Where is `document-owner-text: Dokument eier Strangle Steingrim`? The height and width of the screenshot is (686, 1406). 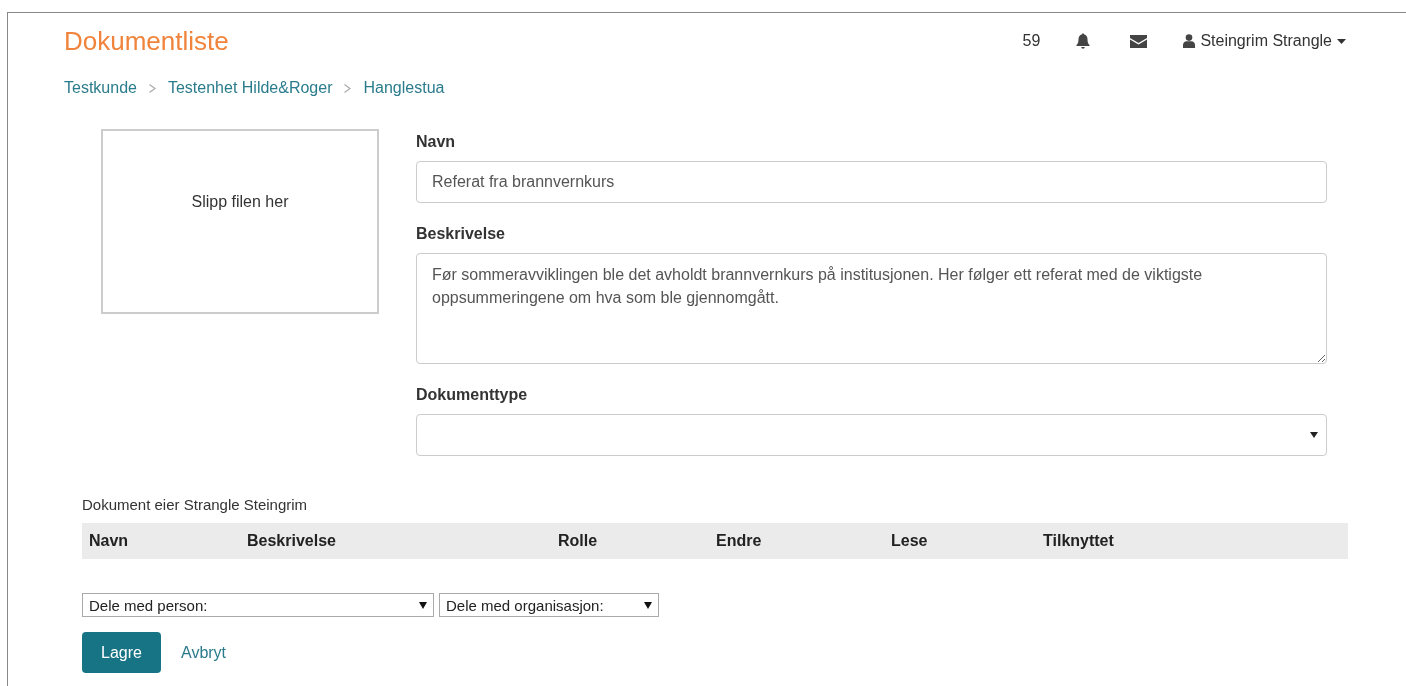 document-owner-text: Dokument eier Strangle Steingrim is located at coordinates (195, 504).